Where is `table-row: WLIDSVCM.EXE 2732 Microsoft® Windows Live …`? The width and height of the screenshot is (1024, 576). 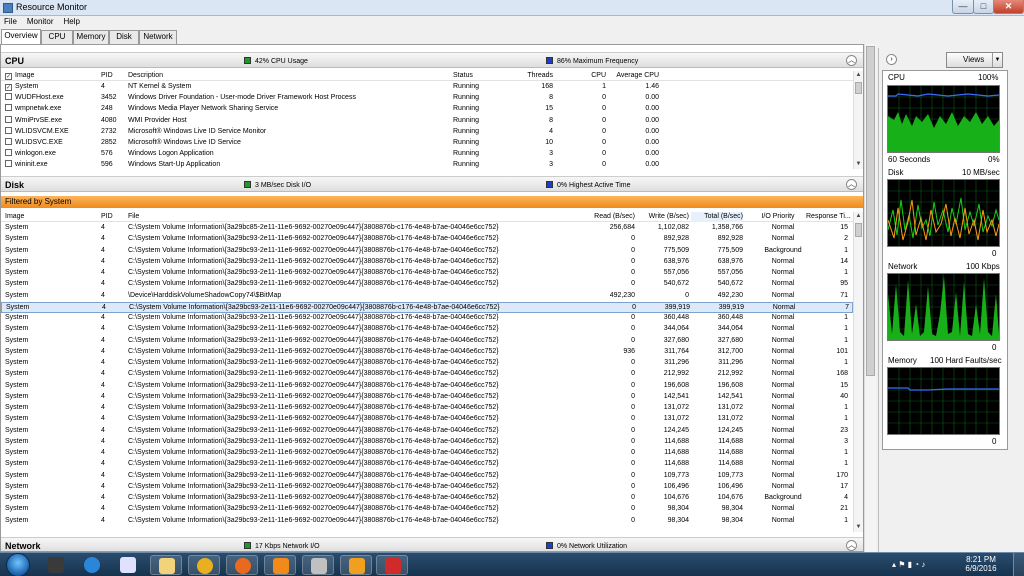 table-row: WLIDSVCM.EXE 2732 Microsoft® Windows Live … is located at coordinates (427, 132).